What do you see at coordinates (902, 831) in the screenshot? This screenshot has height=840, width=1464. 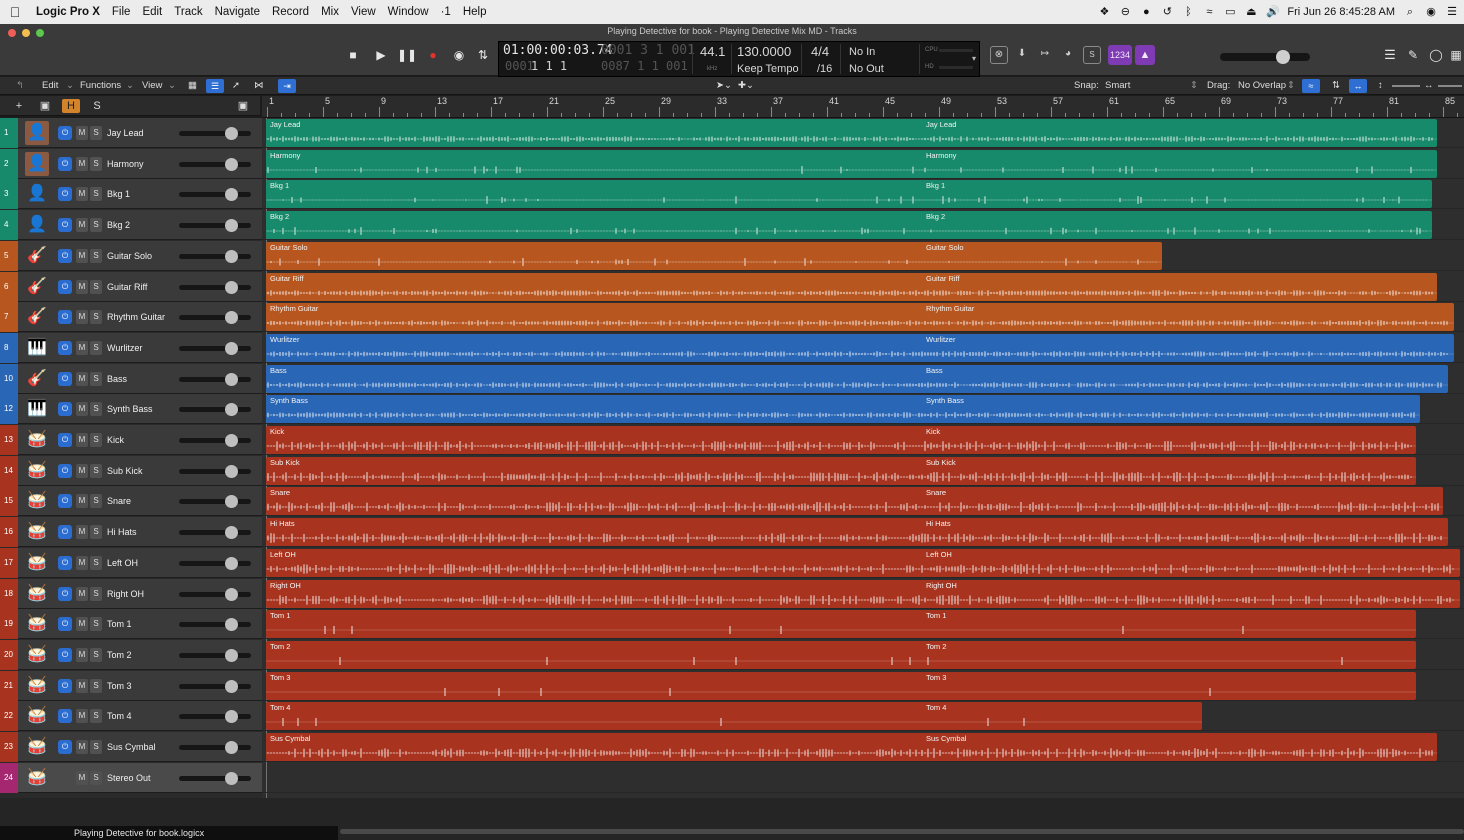 I see `horizontal-scrollbar` at bounding box center [902, 831].